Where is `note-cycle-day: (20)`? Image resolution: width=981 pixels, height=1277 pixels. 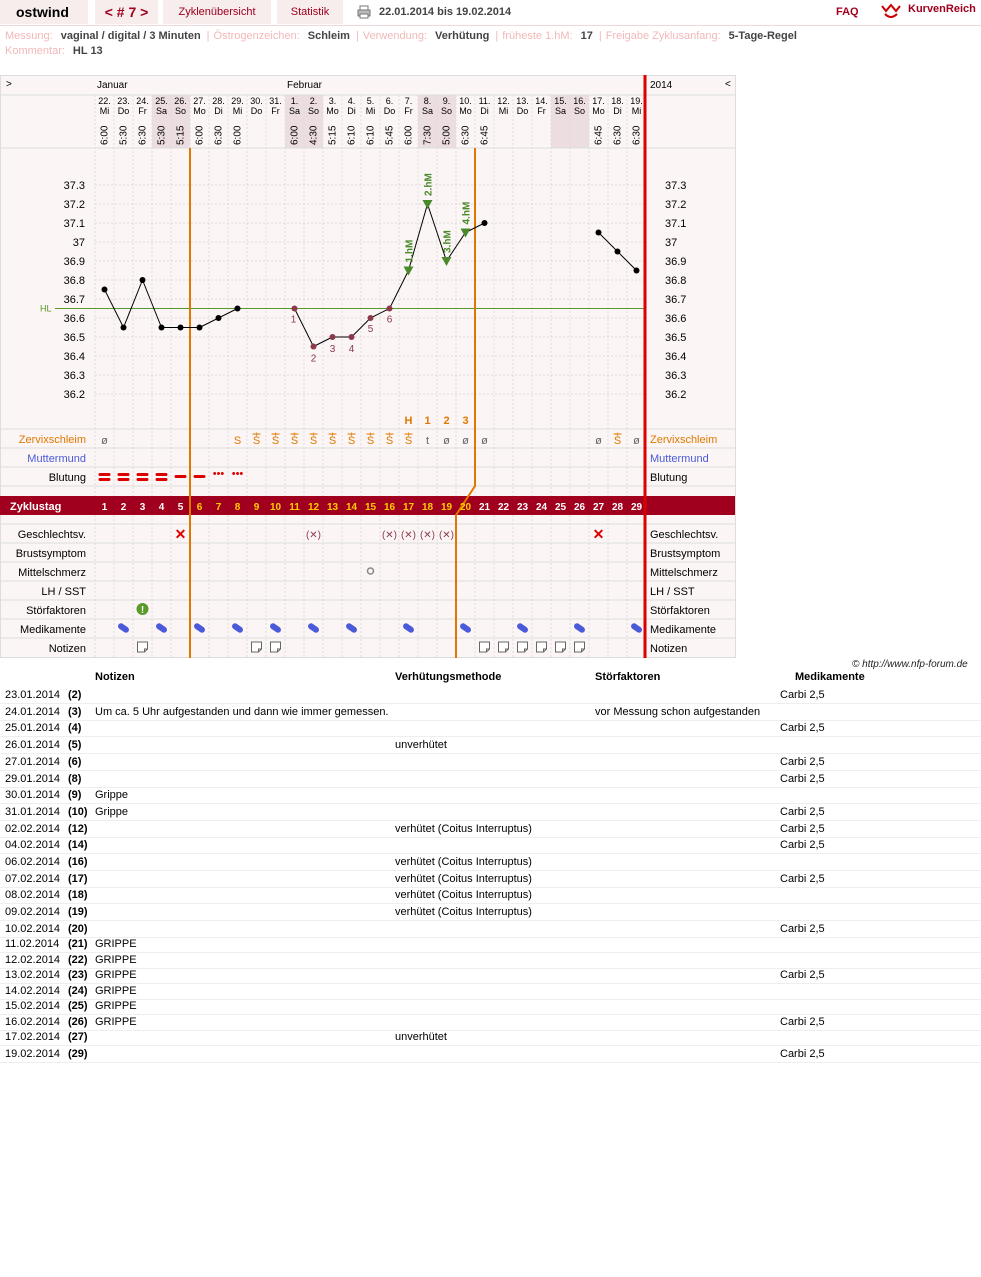 note-cycle-day: (20) is located at coordinates (78, 928).